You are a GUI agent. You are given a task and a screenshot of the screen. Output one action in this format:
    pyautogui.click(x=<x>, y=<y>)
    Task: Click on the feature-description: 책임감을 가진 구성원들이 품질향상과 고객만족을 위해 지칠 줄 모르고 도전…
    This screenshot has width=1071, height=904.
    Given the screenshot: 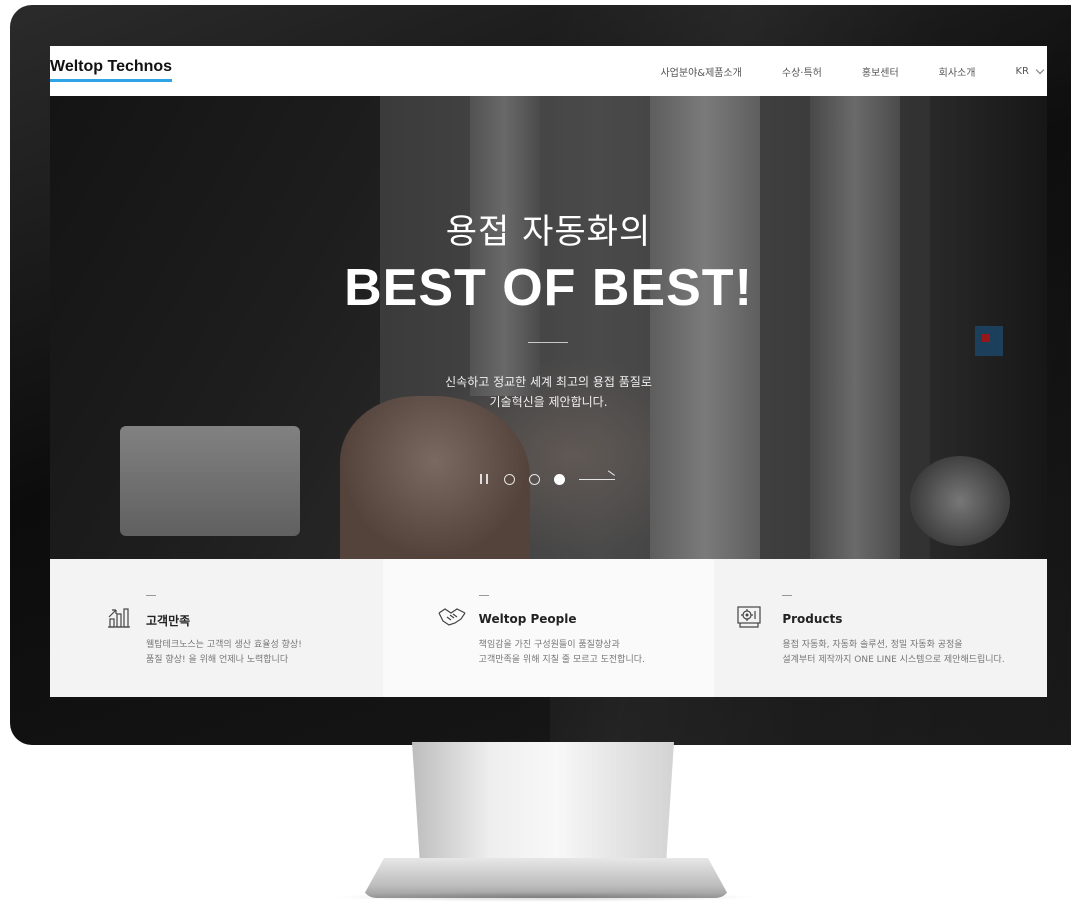 What is the action you would take?
    pyautogui.click(x=562, y=653)
    